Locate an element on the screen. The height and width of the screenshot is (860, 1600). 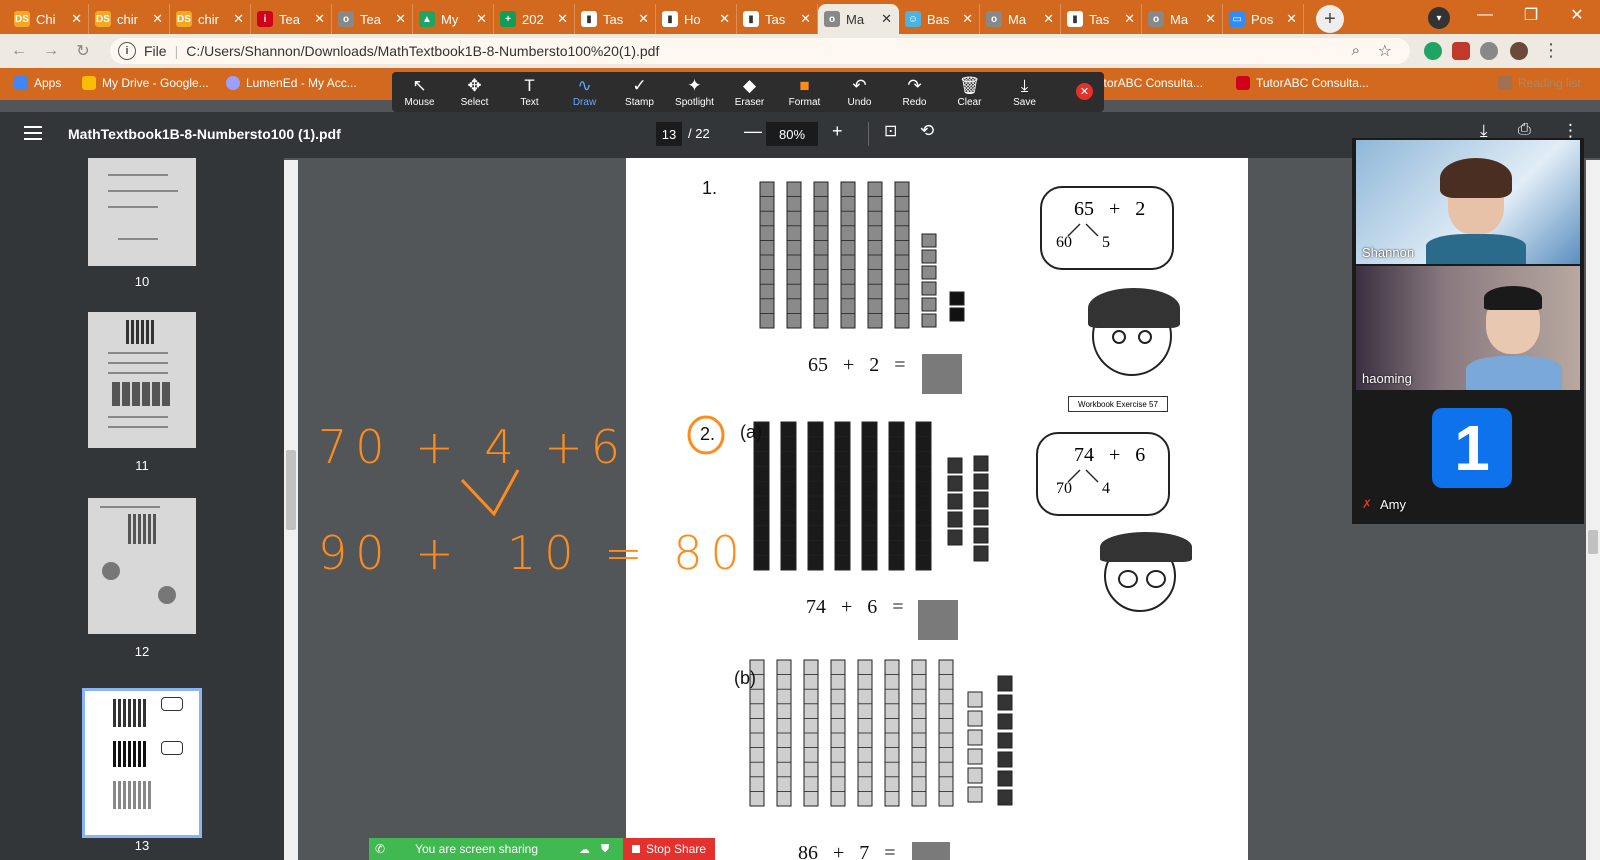
stop-share-button: Stop Share is located at coordinates (669, 849).